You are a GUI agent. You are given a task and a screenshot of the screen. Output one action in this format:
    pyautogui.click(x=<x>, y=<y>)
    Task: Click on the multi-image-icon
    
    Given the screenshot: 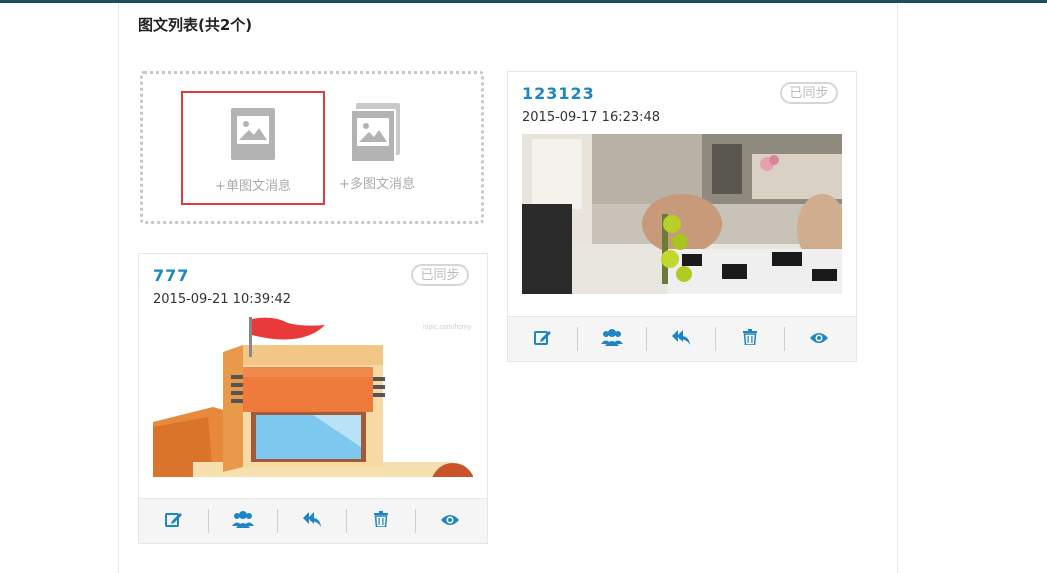 What is the action you would take?
    pyautogui.click(x=373, y=136)
    